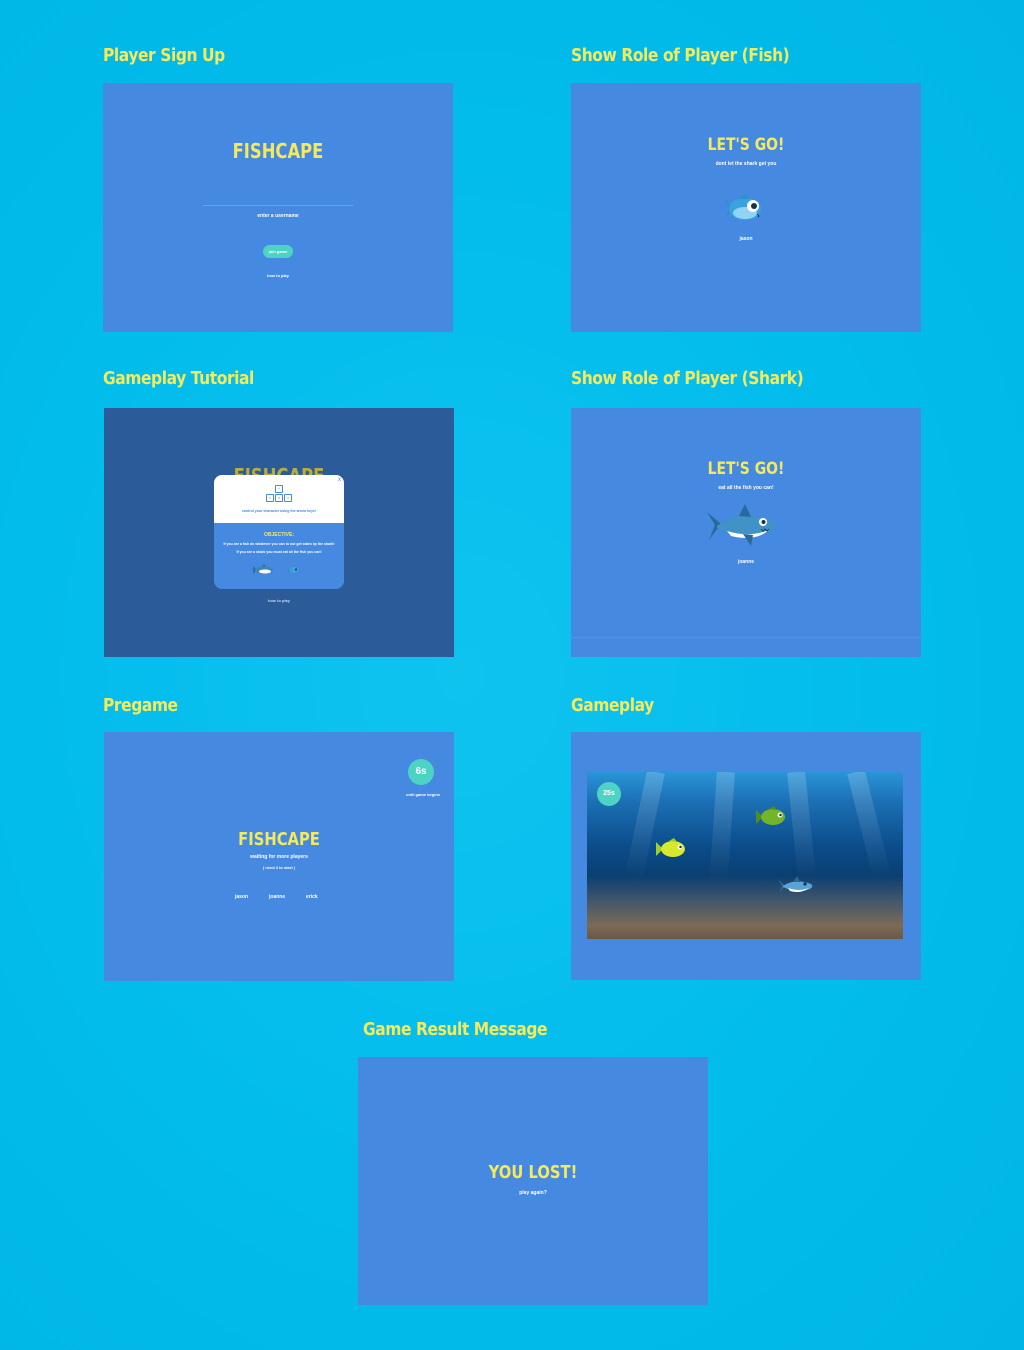 Image resolution: width=1024 pixels, height=1350 pixels. I want to click on need-players-text: ( need 3 to start ), so click(279, 867).